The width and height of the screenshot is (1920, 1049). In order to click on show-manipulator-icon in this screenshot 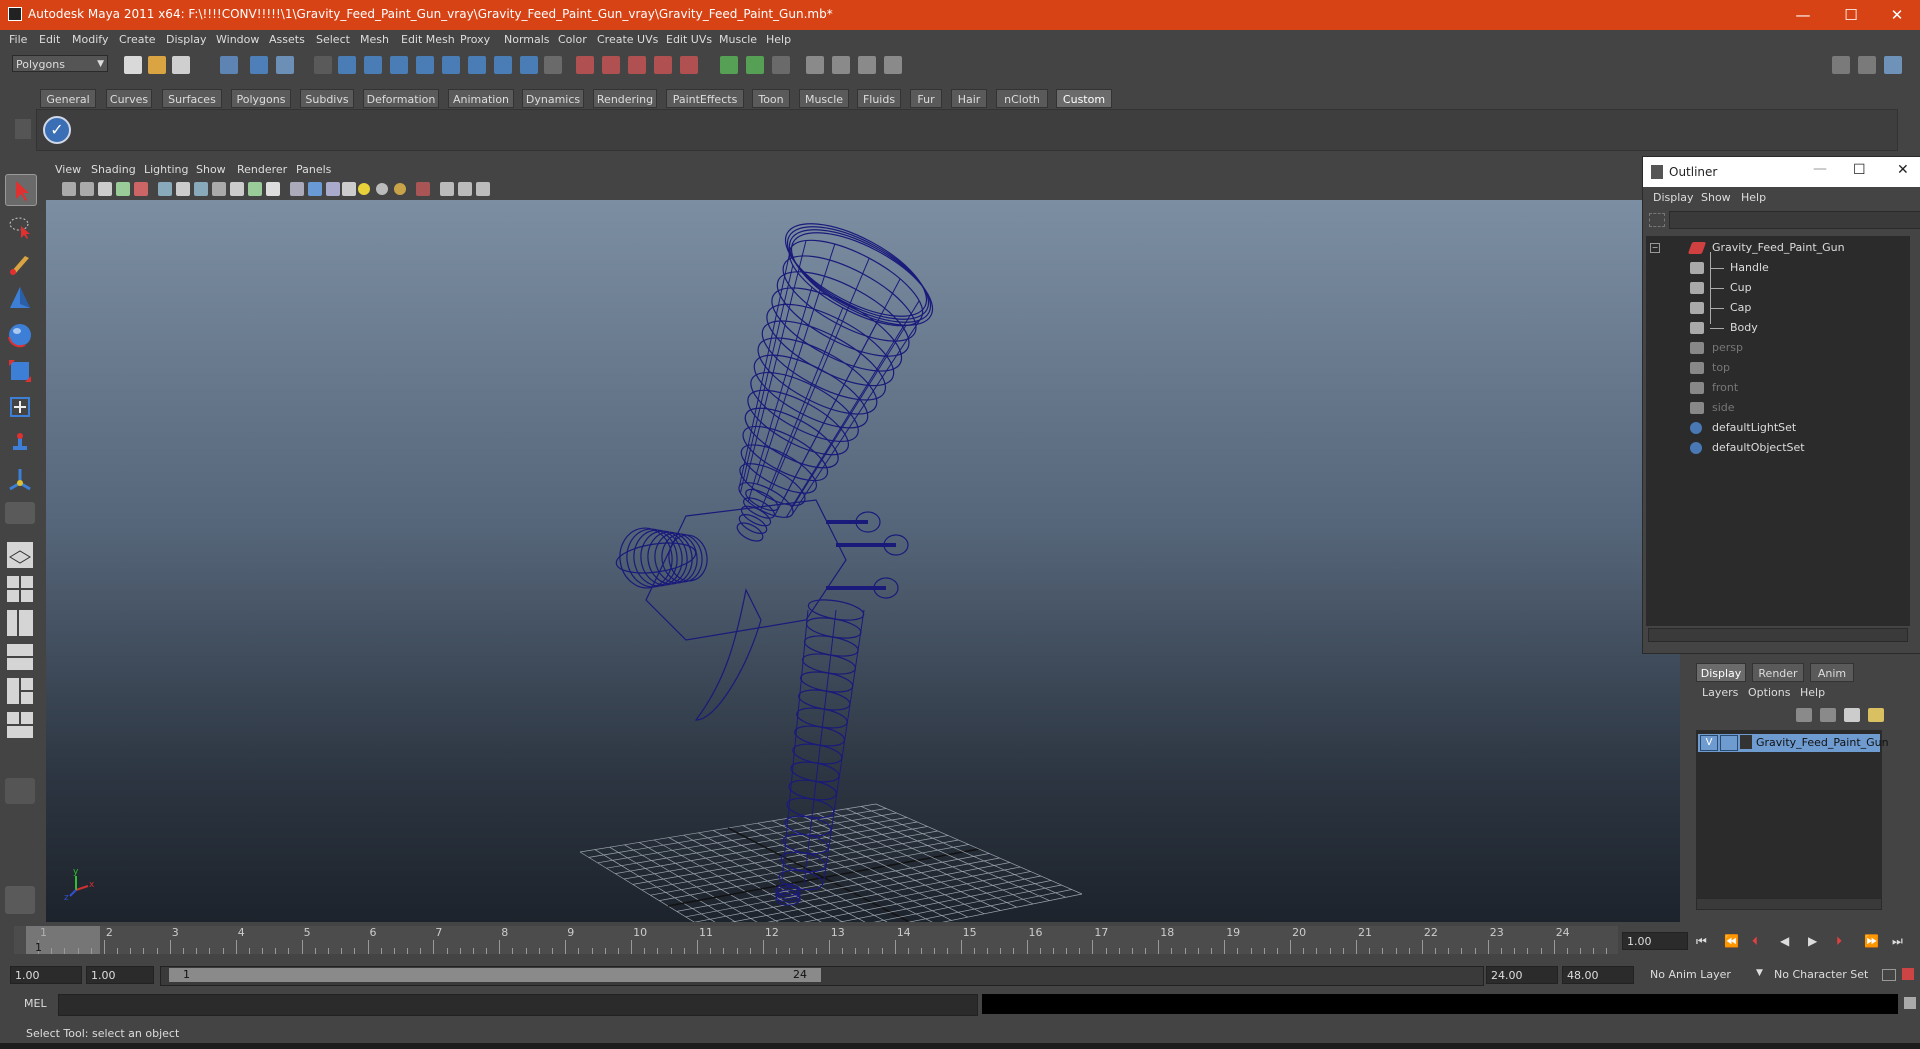, I will do `click(20, 479)`.